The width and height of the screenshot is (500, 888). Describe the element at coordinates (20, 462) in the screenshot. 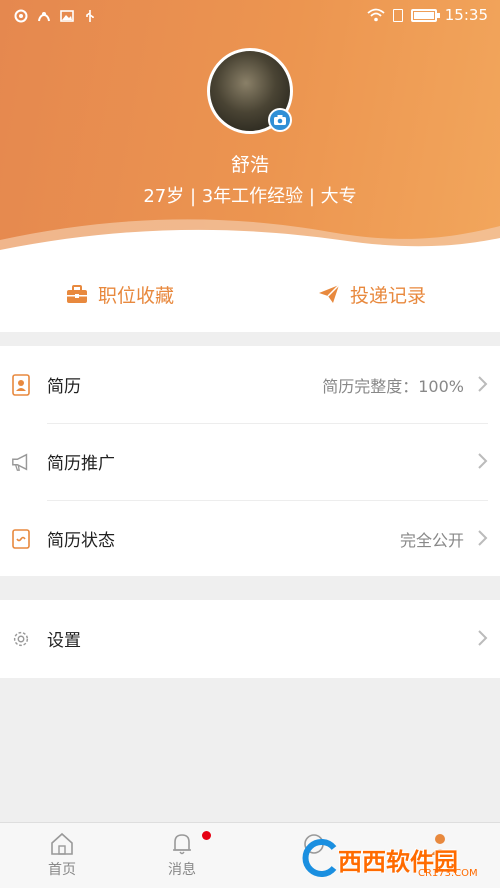

I see `megaphone-icon` at that location.